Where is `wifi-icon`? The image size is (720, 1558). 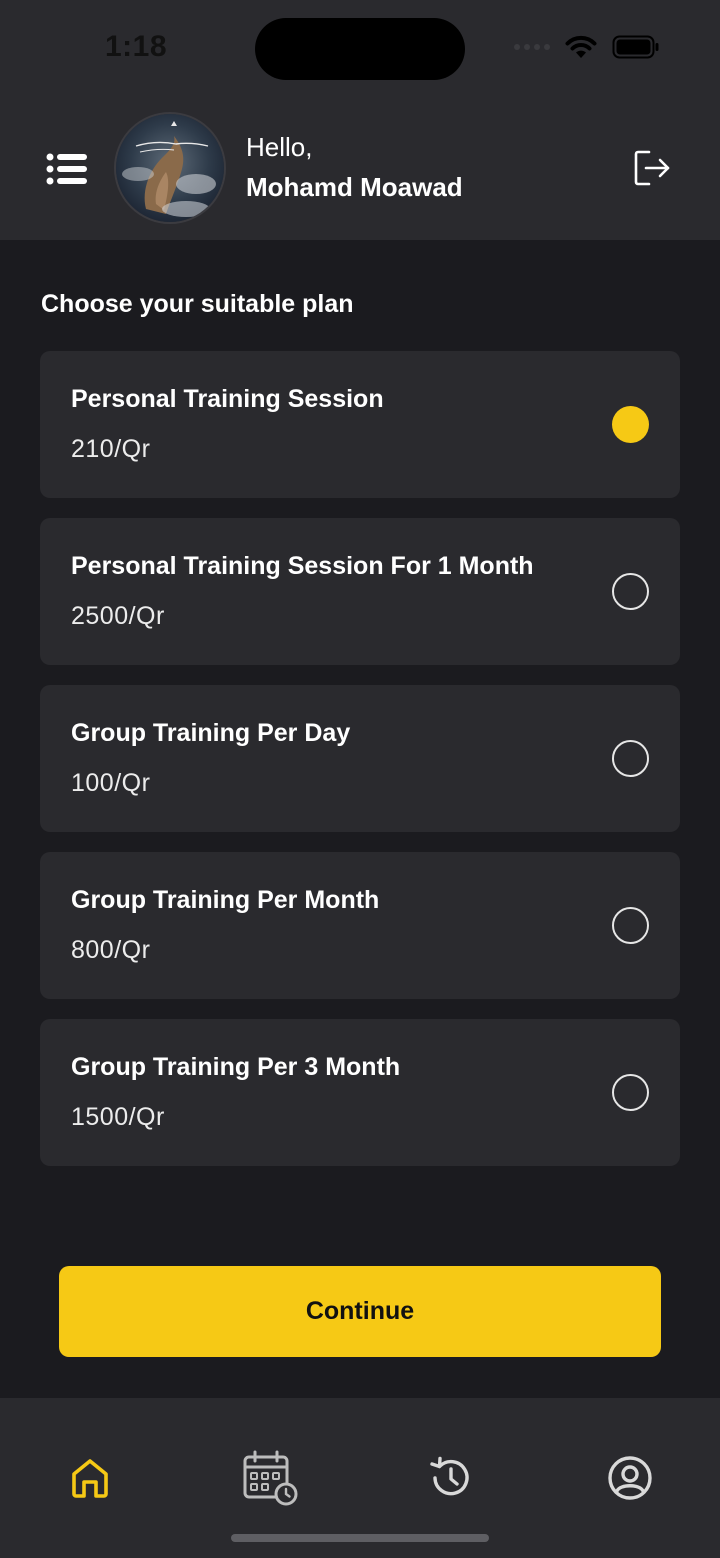 wifi-icon is located at coordinates (581, 46).